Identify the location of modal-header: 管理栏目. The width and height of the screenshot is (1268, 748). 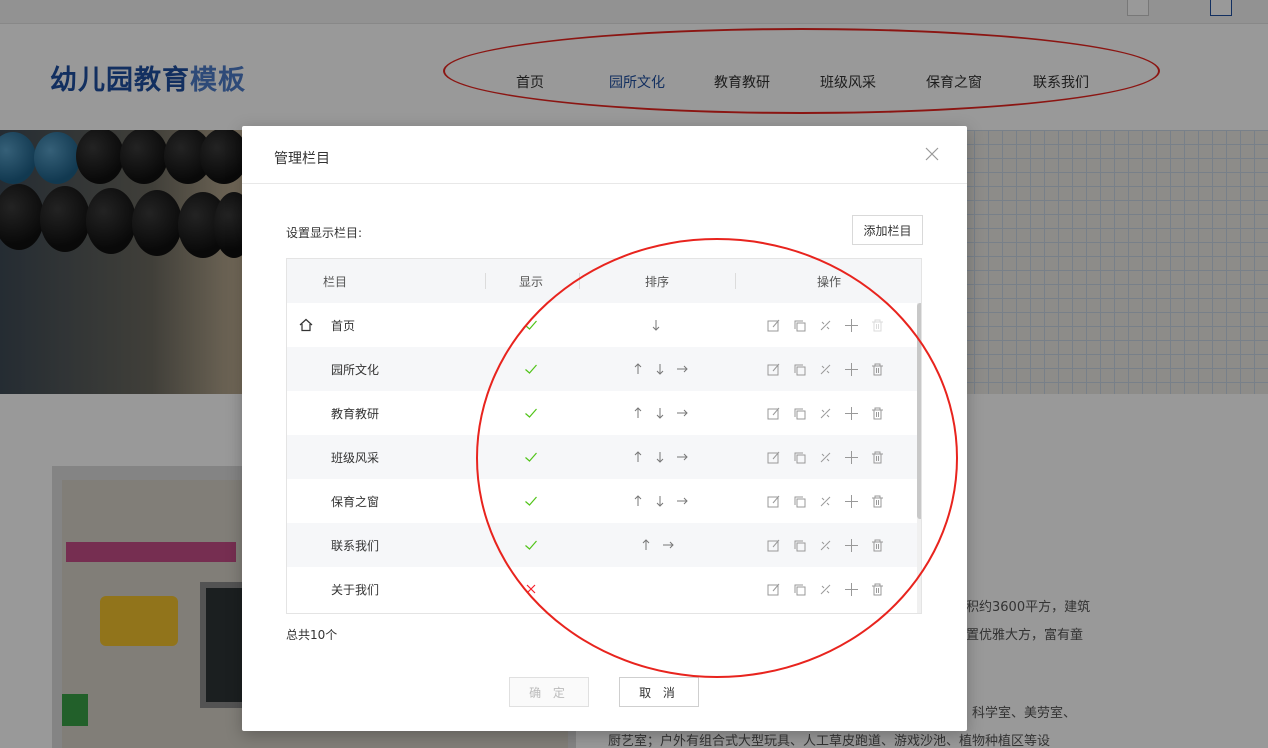
(604, 155).